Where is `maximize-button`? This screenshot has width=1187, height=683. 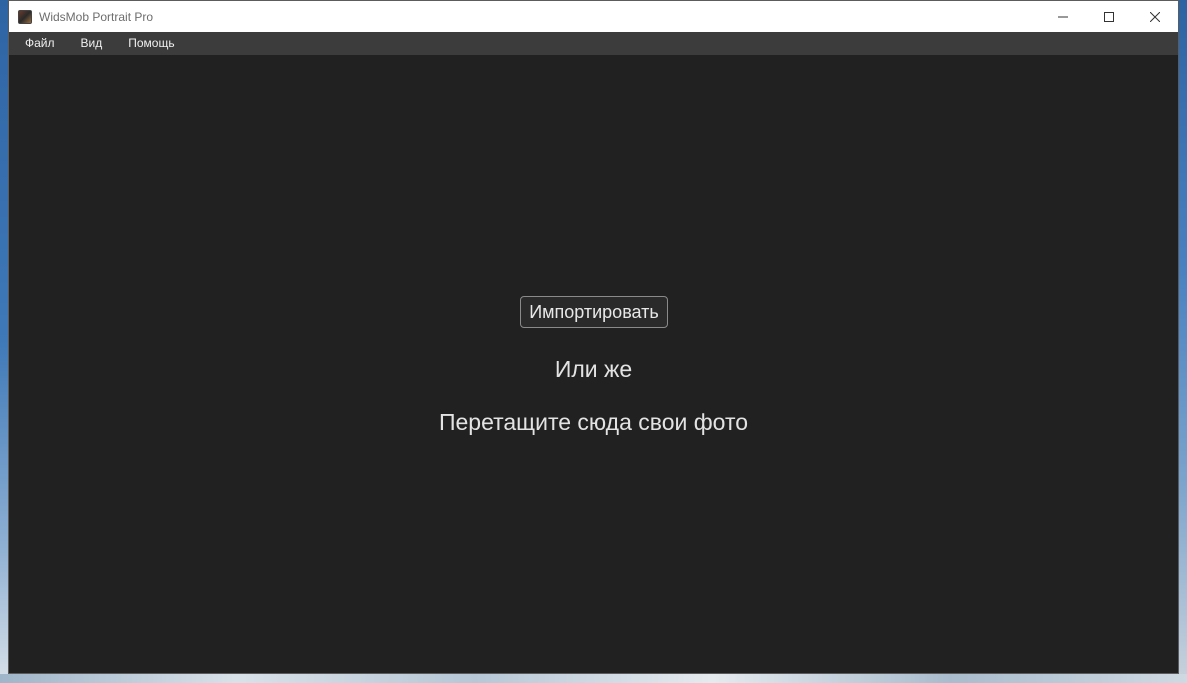
maximize-button is located at coordinates (1109, 16).